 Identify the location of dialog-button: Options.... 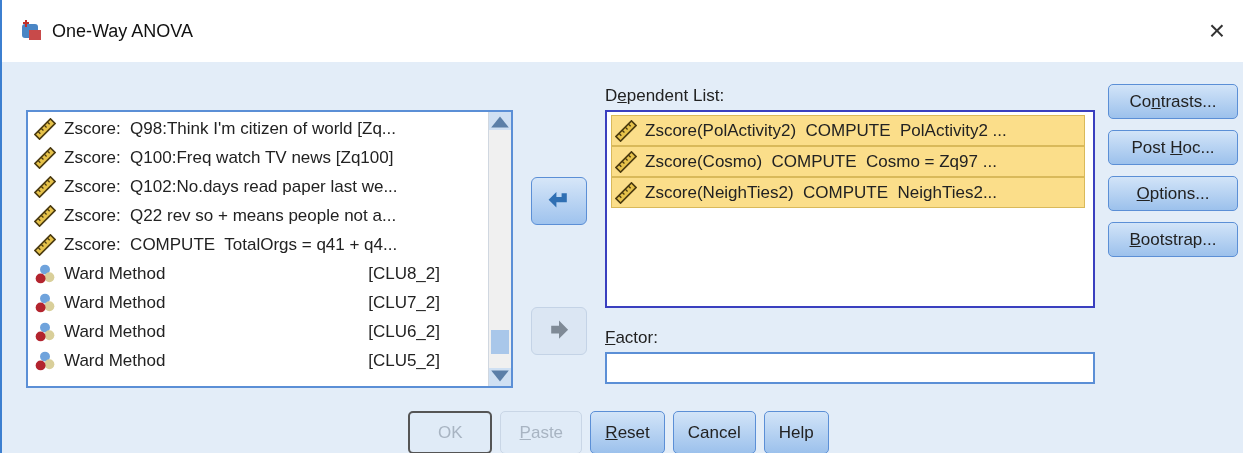
(1173, 193).